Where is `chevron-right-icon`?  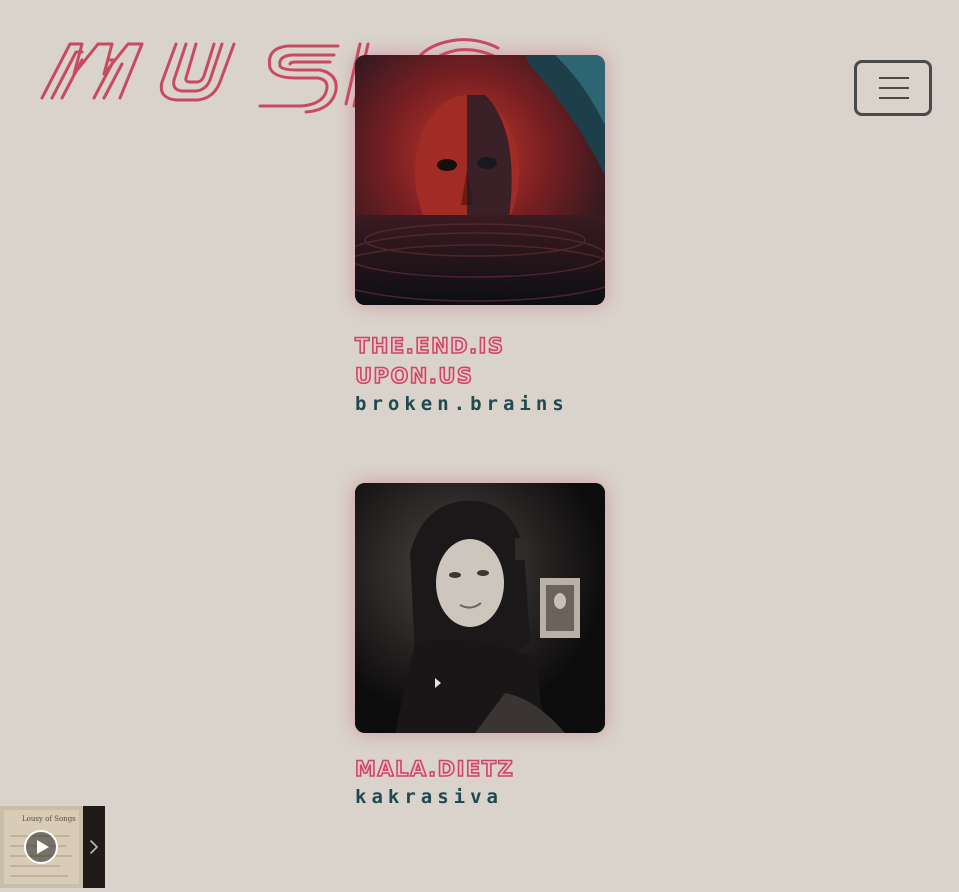 chevron-right-icon is located at coordinates (94, 847).